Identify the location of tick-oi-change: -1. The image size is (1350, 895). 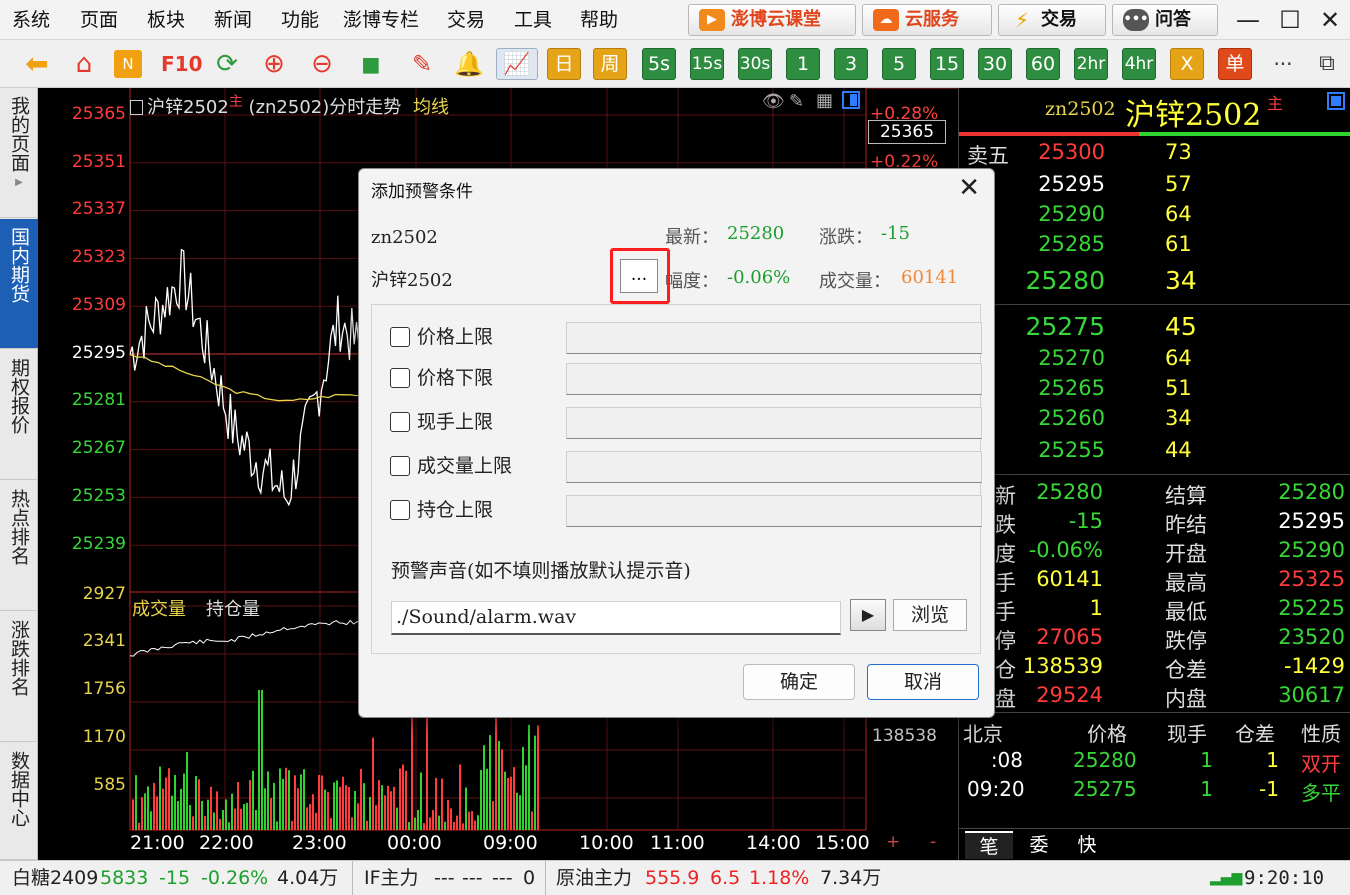
(1269, 789).